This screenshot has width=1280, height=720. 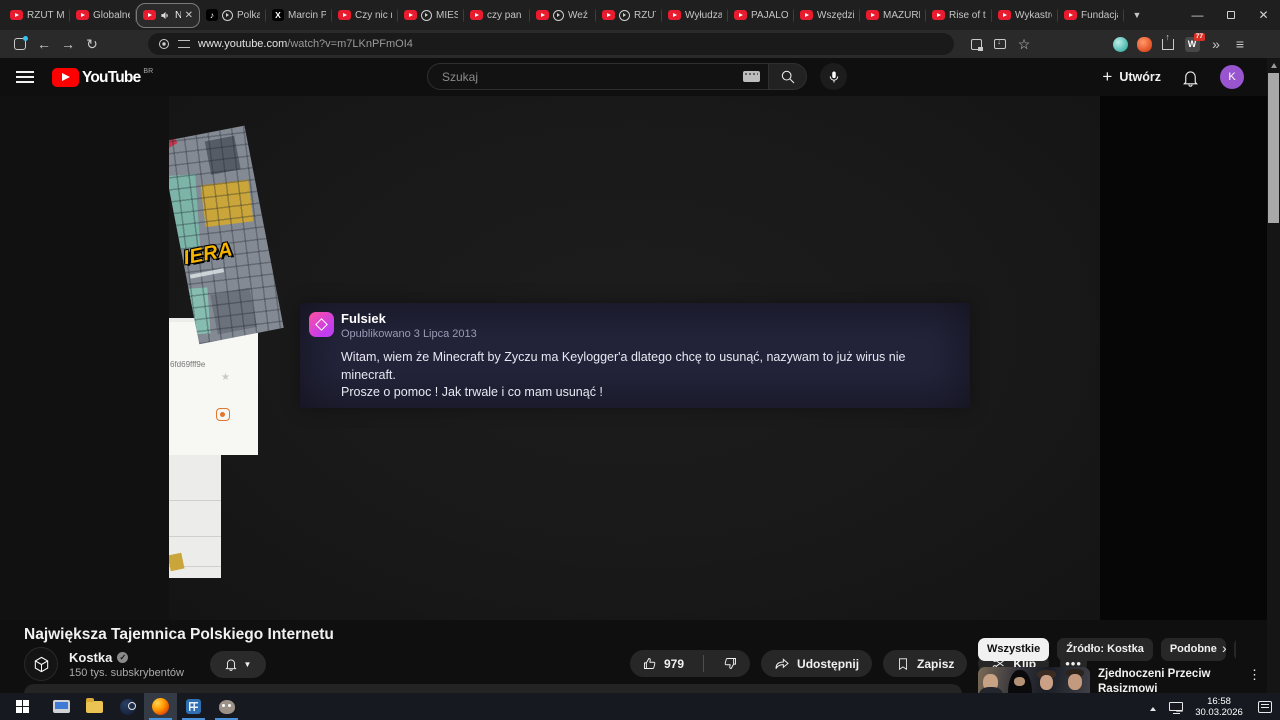 I want to click on taskbar-steam, so click(x=127, y=706).